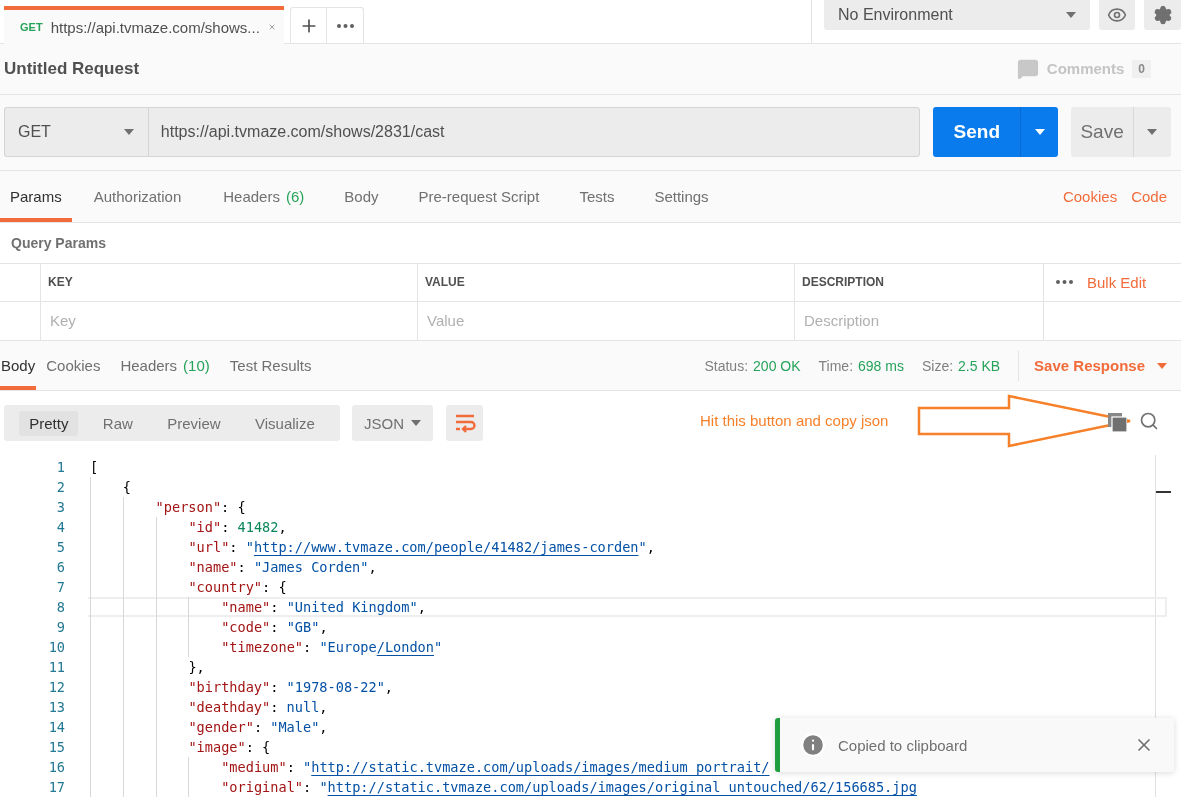 Image resolution: width=1181 pixels, height=797 pixels. What do you see at coordinates (919, 282) in the screenshot?
I see `column-header: DESCRIPTION` at bounding box center [919, 282].